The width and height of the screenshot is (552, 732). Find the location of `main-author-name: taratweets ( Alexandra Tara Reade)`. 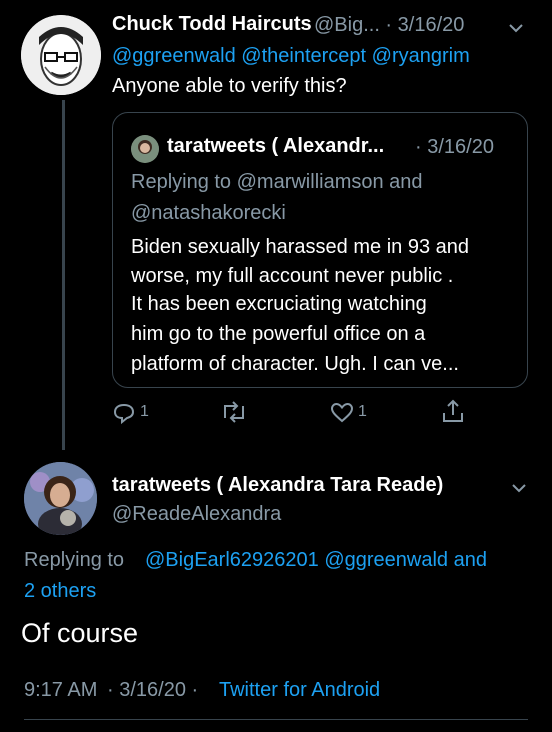

main-author-name: taratweets ( Alexandra Tara Reade) is located at coordinates (277, 485).